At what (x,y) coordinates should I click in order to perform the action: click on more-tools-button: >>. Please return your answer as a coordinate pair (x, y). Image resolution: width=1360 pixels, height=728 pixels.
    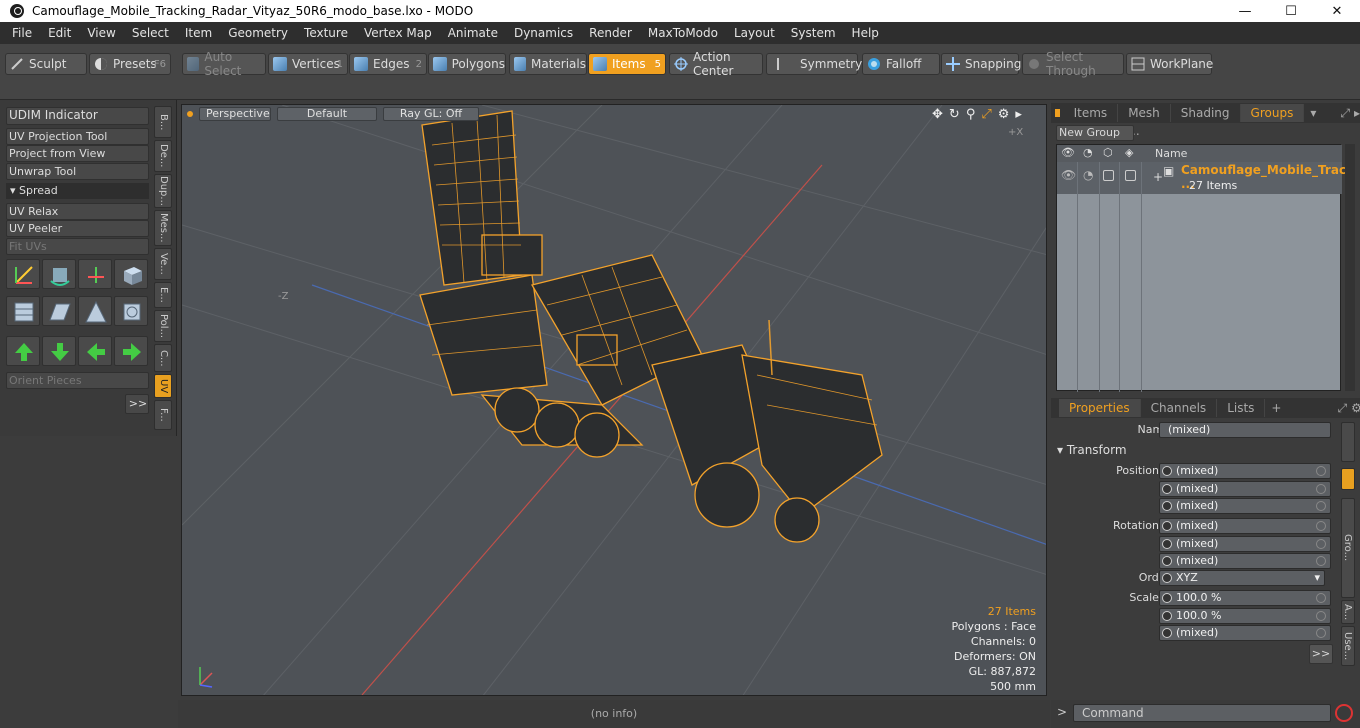
    Looking at the image, I should click on (137, 404).